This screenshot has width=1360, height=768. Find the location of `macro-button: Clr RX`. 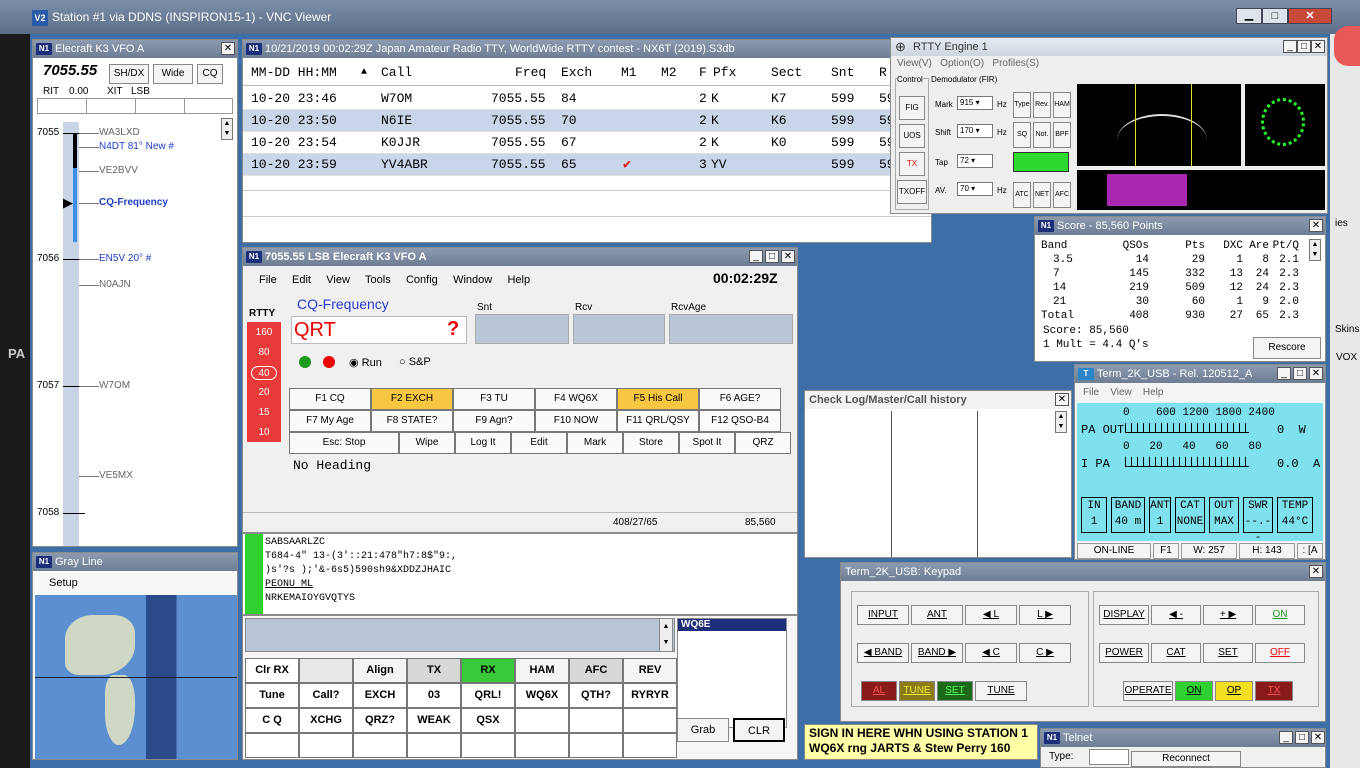

macro-button: Clr RX is located at coordinates (272, 670).